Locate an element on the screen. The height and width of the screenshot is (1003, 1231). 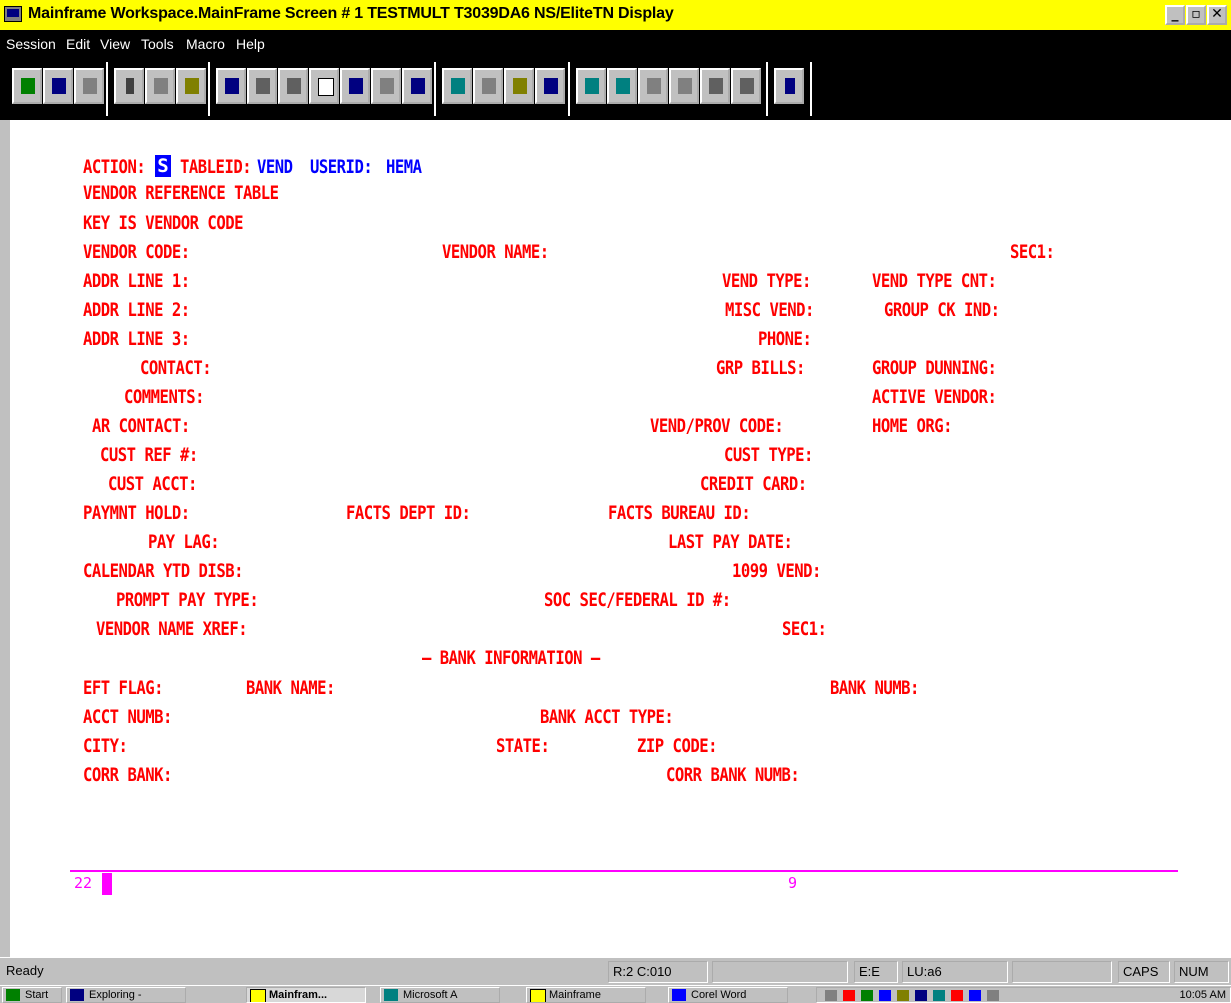
status-session: E:E is located at coordinates (876, 972).